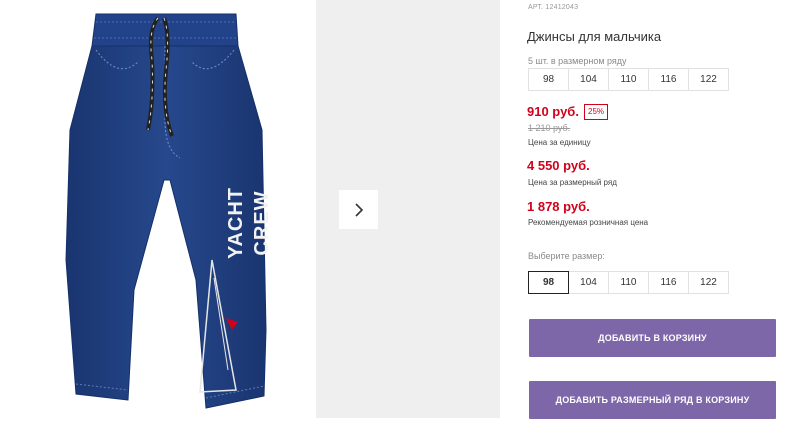 Image resolution: width=800 pixels, height=435 pixels. I want to click on print-text: YACHT CREW, so click(249, 223).